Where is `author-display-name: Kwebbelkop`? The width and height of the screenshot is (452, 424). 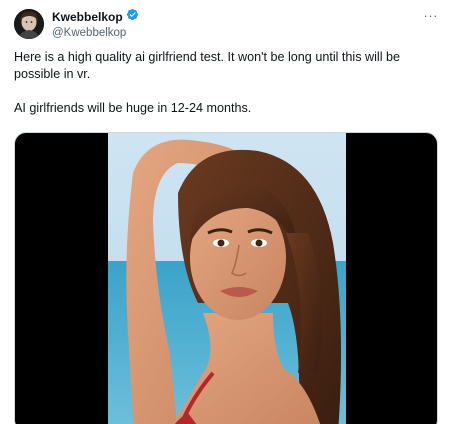 author-display-name: Kwebbelkop is located at coordinates (87, 17).